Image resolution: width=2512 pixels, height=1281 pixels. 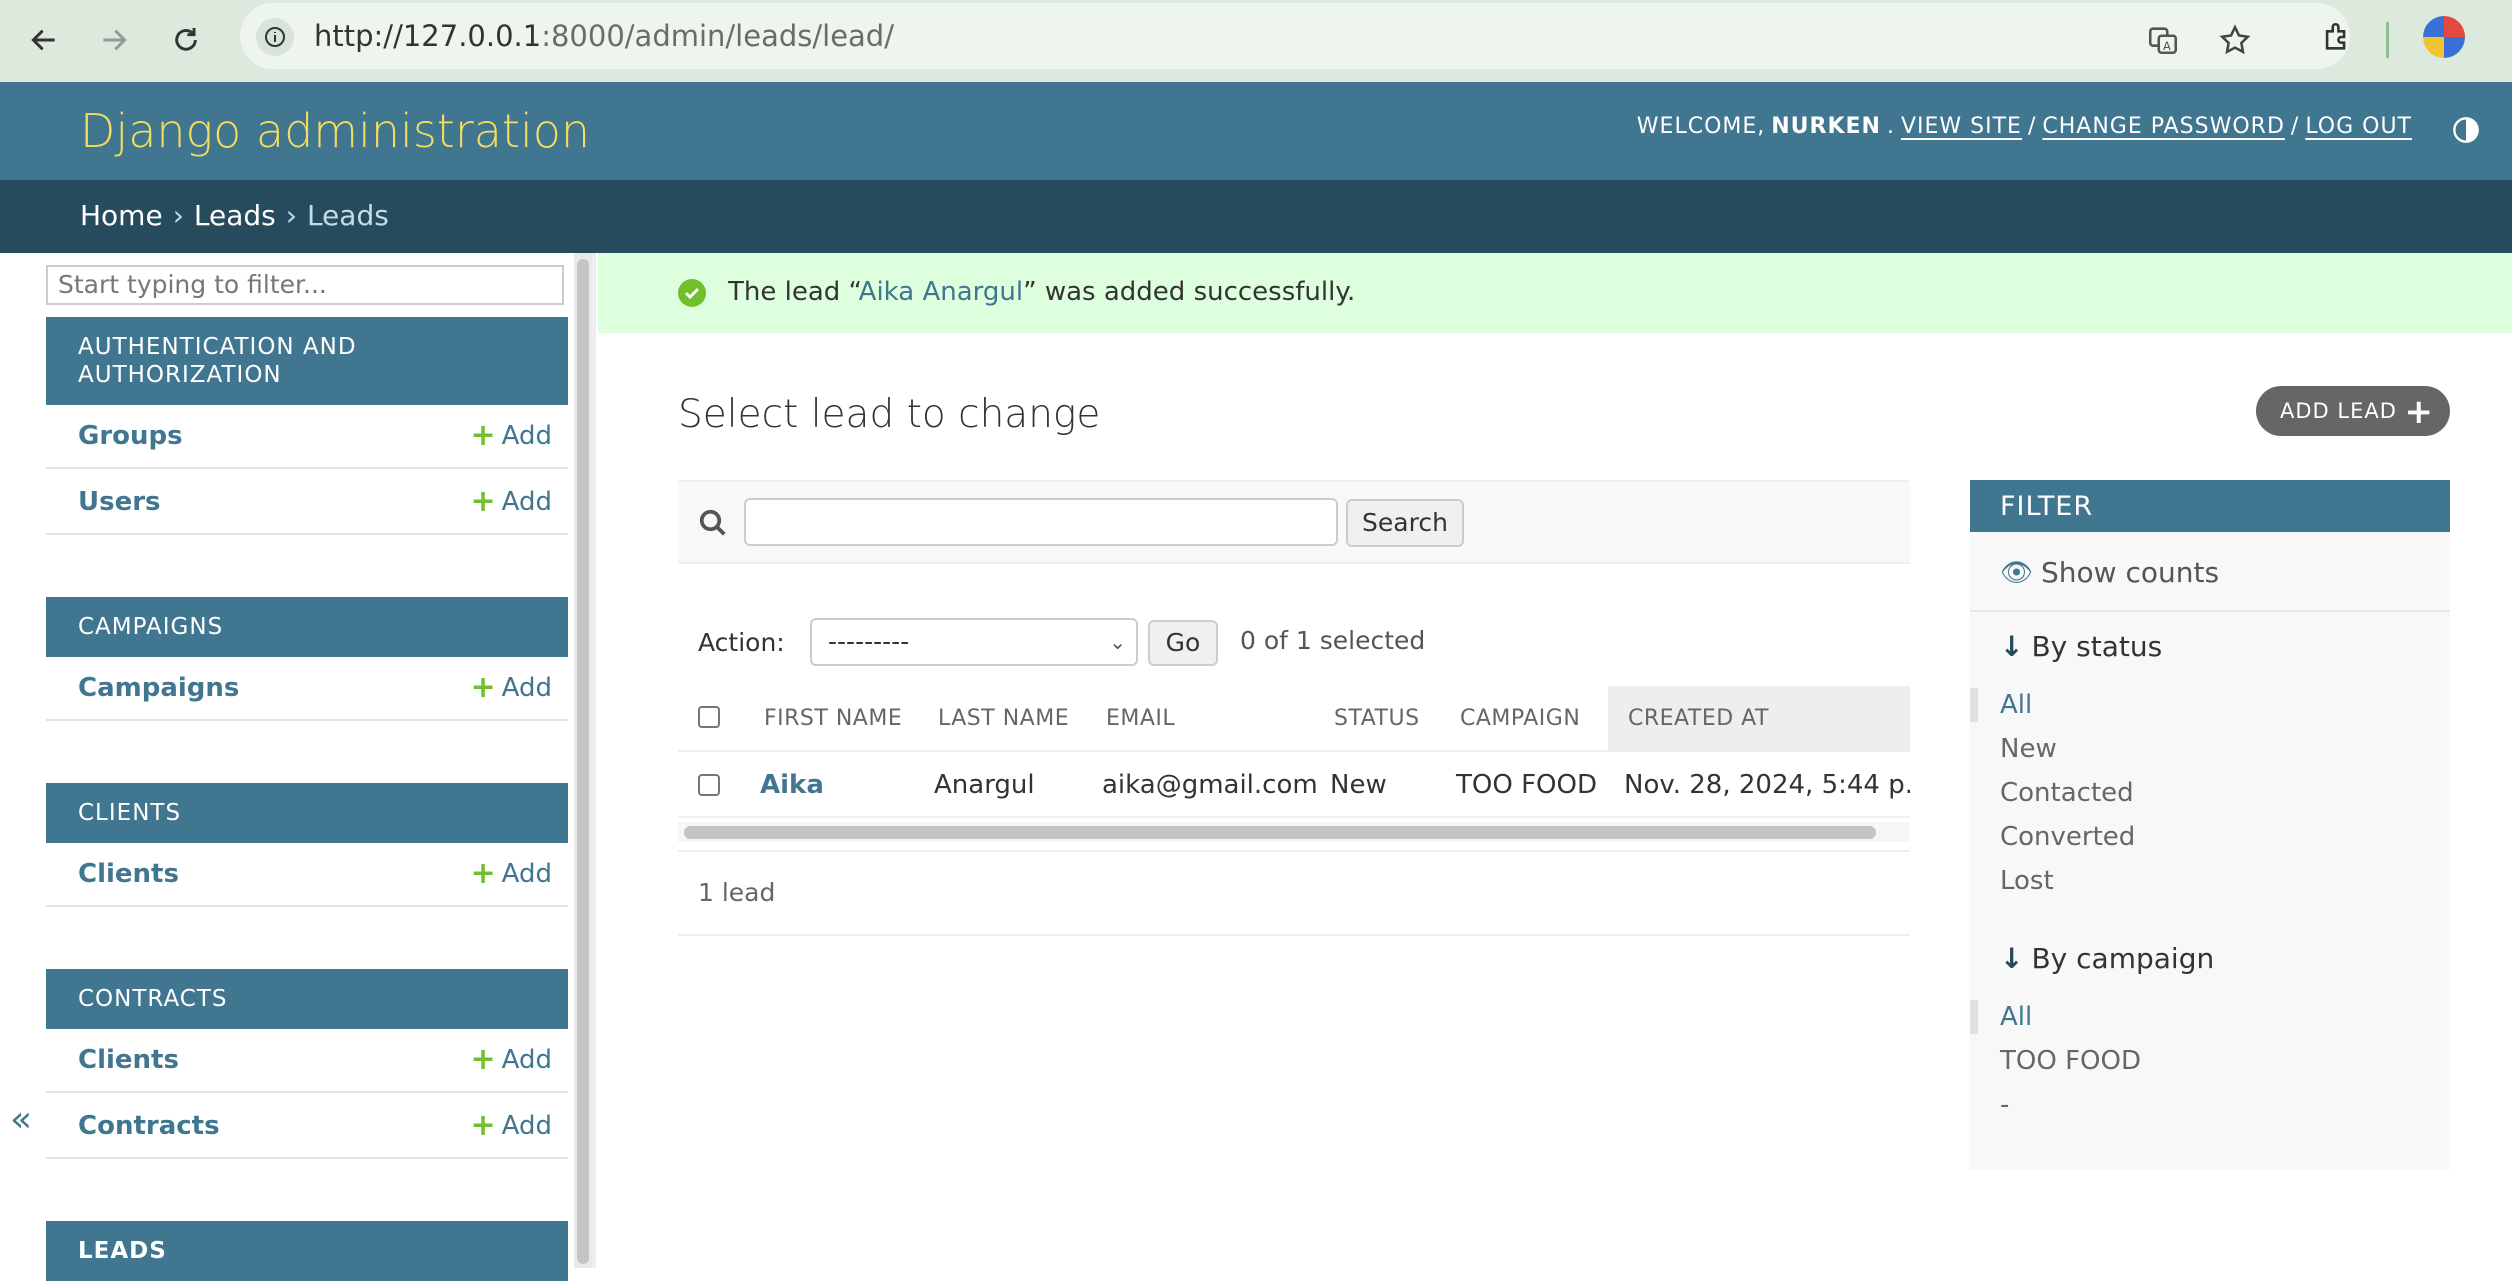 I want to click on add-clients-button: + Add, so click(x=511, y=873).